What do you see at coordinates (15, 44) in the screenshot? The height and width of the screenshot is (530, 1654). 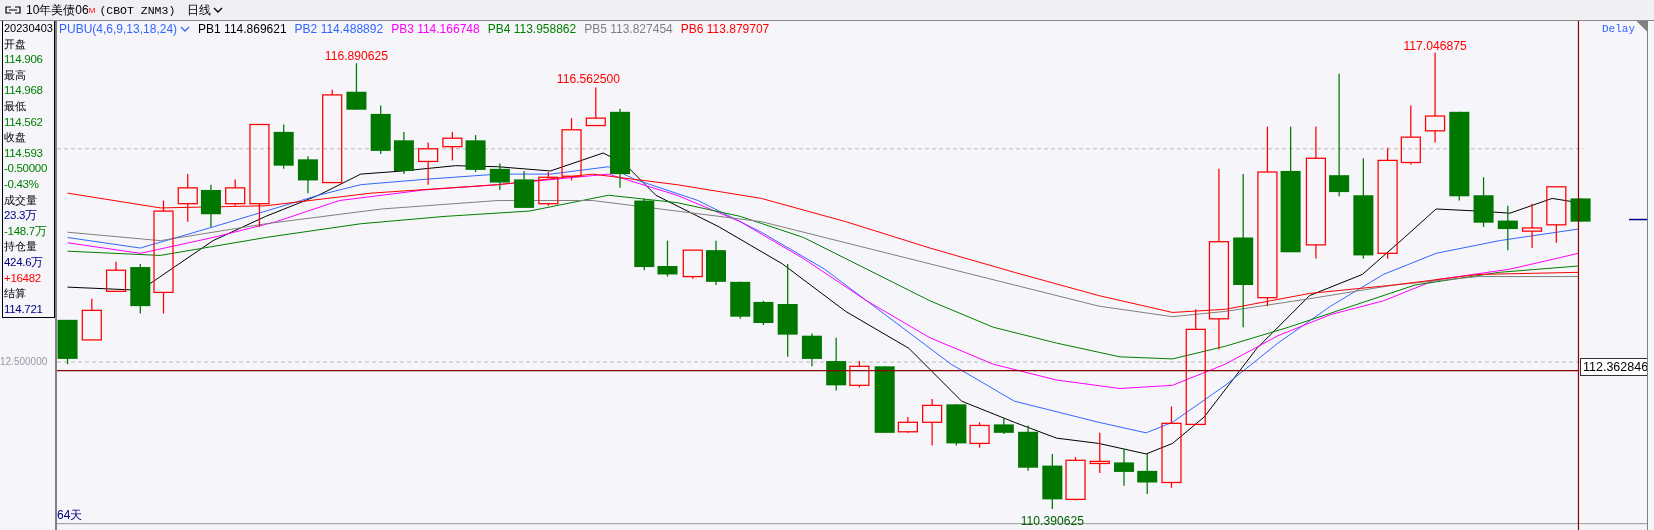 I see `field-label: 开盘` at bounding box center [15, 44].